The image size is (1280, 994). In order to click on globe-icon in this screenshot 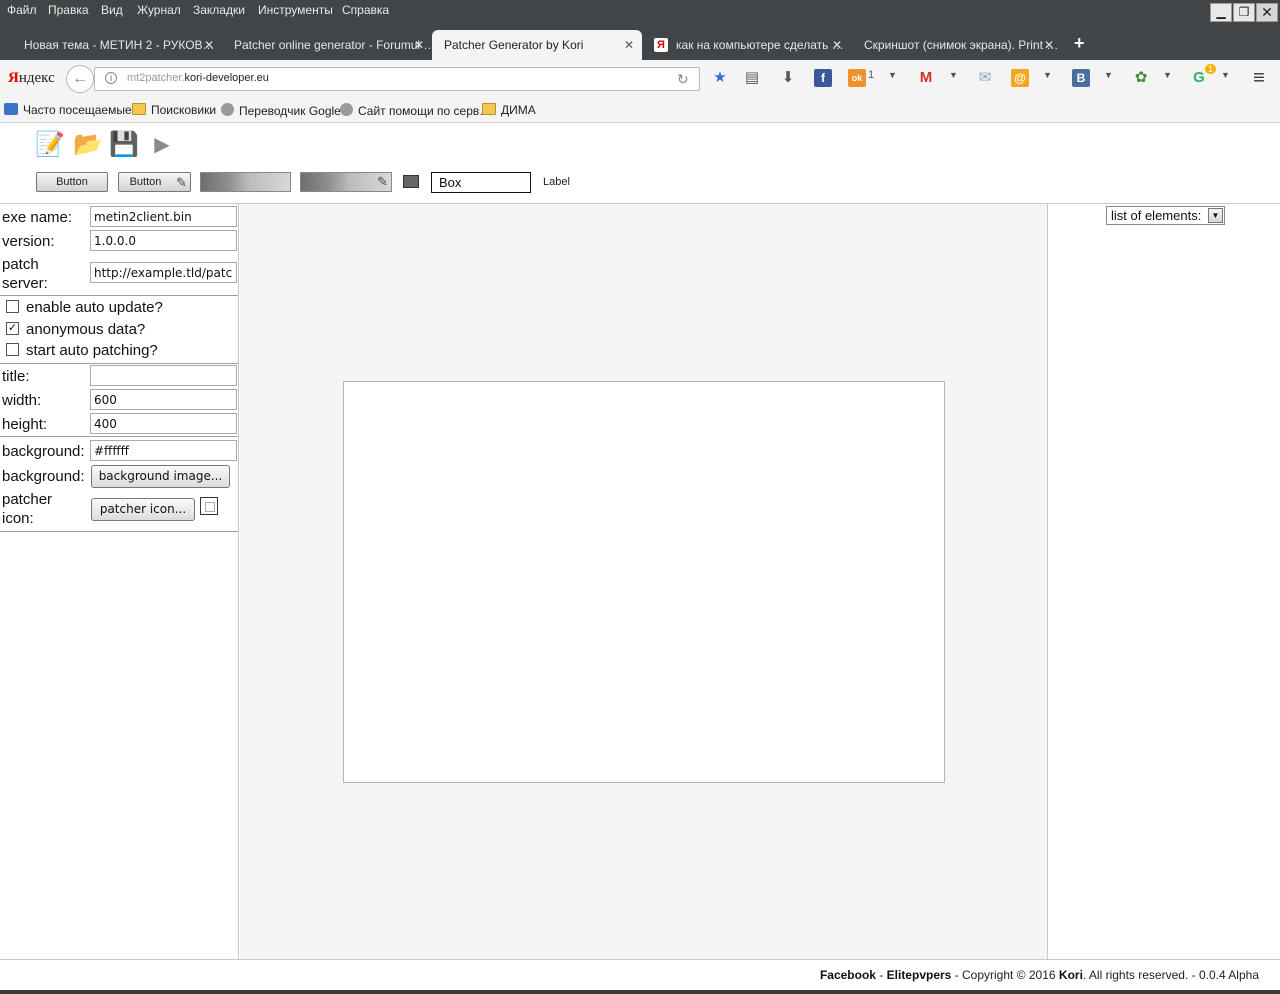, I will do `click(227, 109)`.